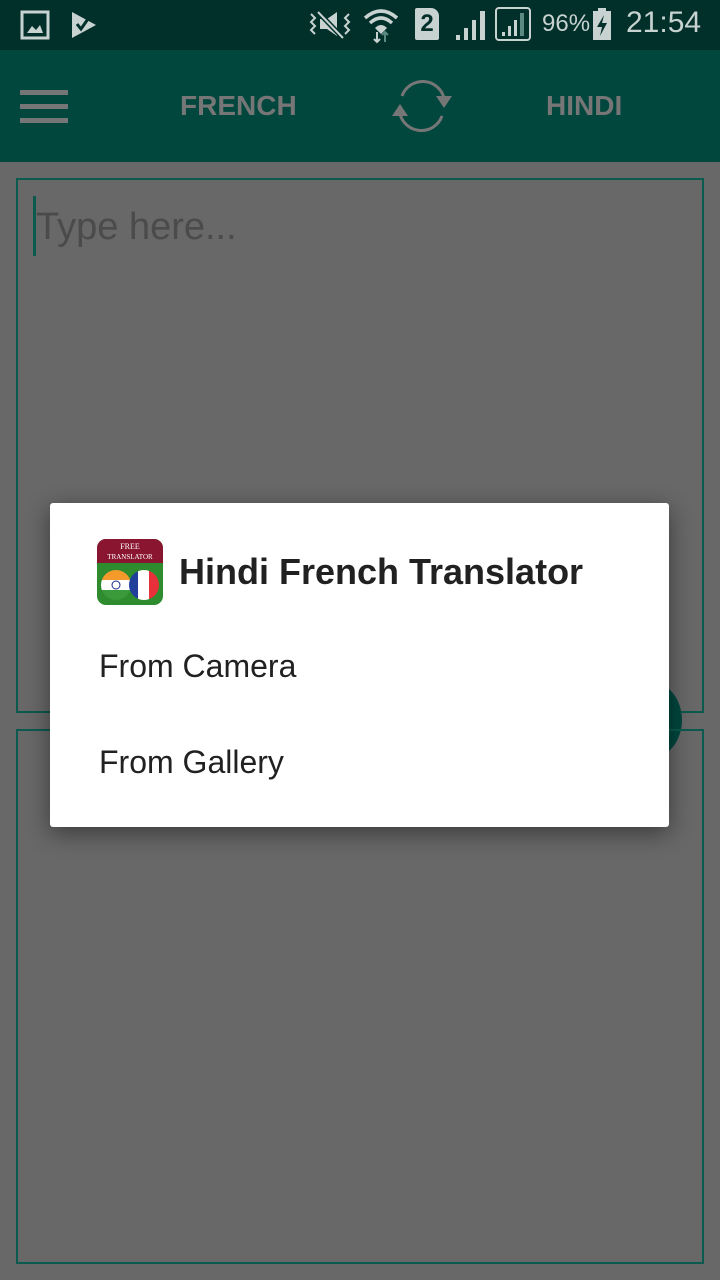  I want to click on from-camera-option: From Camera, so click(359, 668).